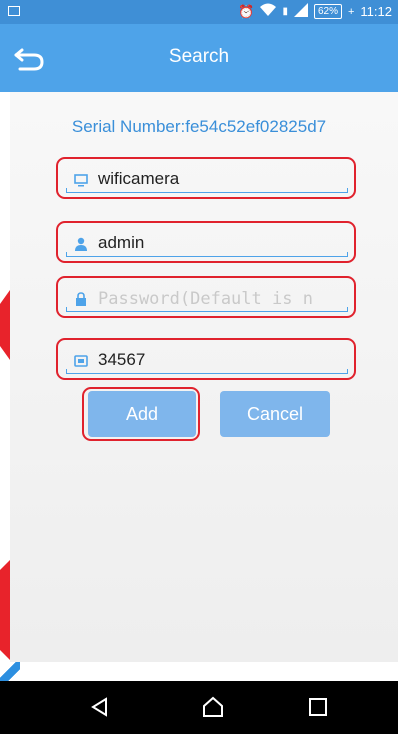  I want to click on lock-icon, so click(81, 299).